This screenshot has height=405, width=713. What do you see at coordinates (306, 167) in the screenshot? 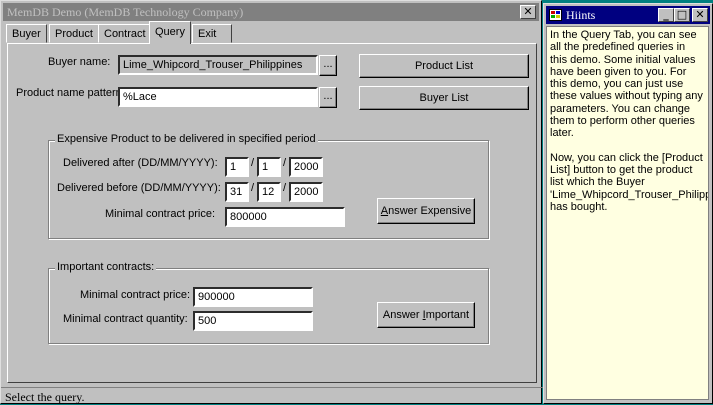
I see `after-year-input: 2000` at bounding box center [306, 167].